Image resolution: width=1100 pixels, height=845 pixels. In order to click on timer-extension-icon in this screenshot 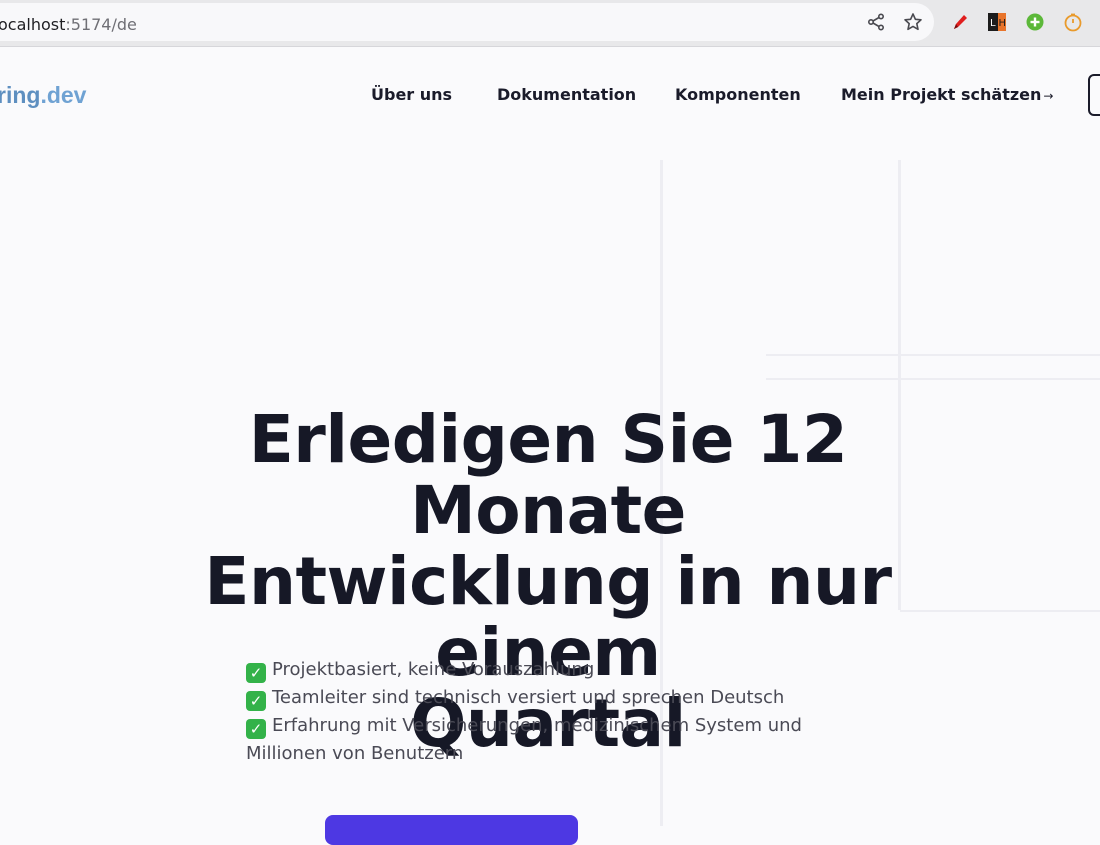, I will do `click(1073, 22)`.